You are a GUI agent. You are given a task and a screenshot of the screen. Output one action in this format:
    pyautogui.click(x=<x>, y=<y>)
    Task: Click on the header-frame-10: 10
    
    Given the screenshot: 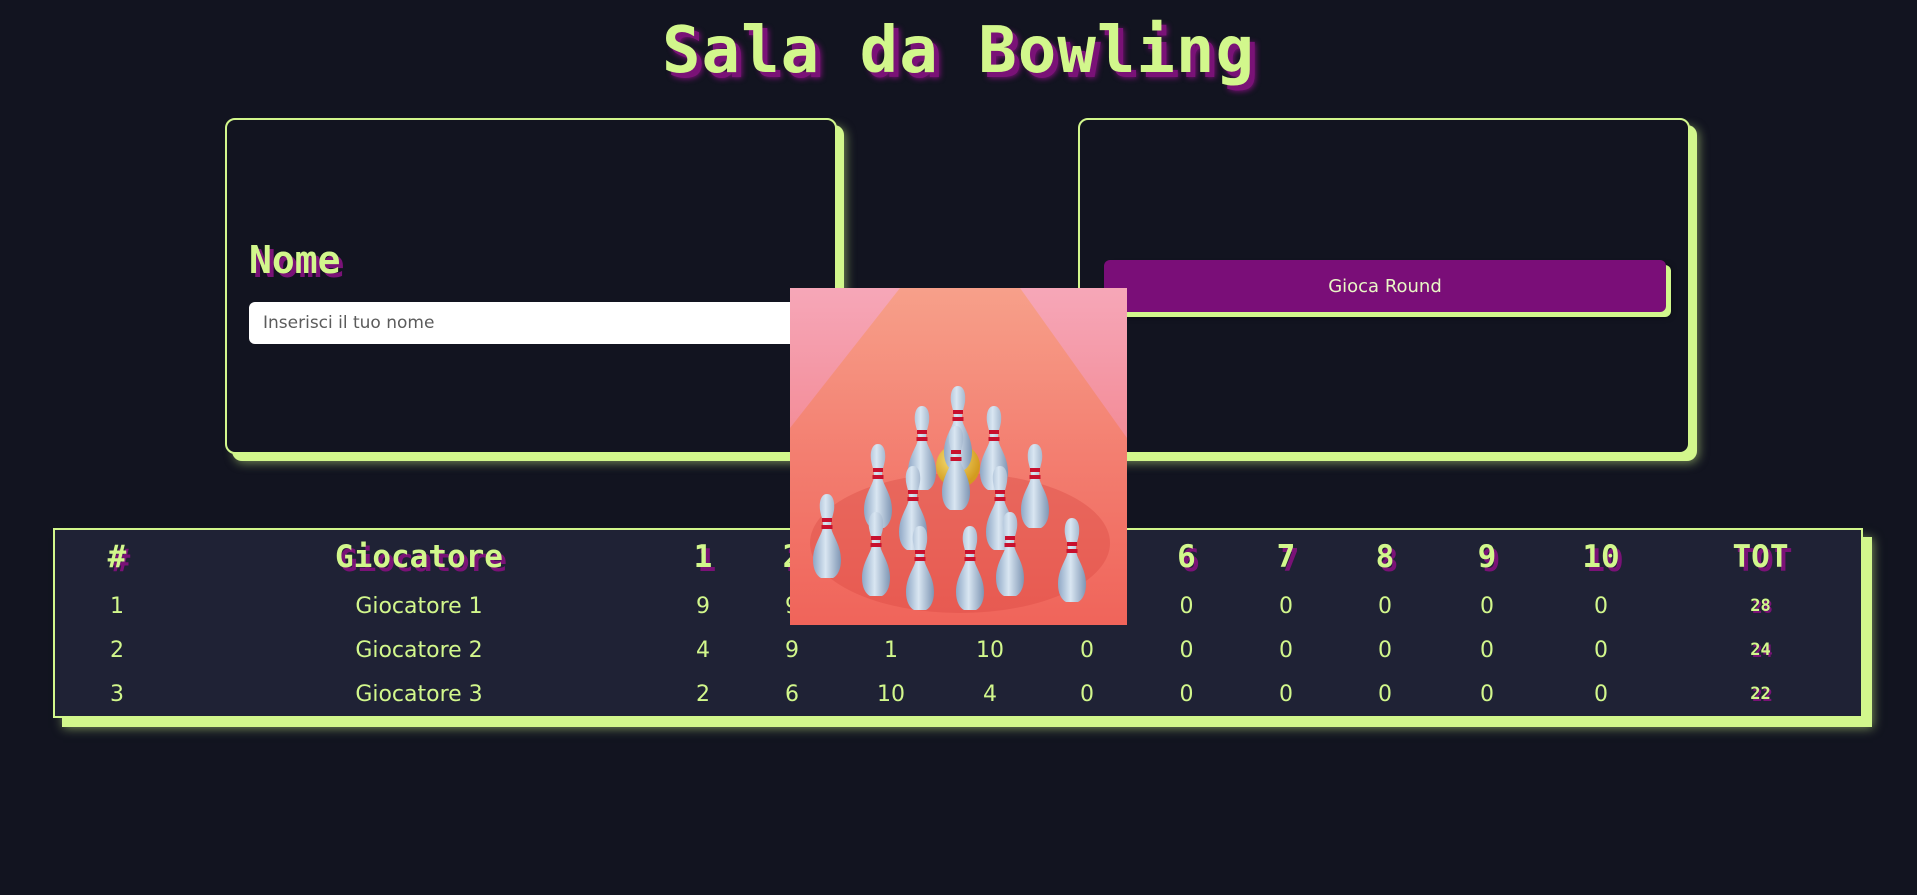 What is the action you would take?
    pyautogui.click(x=1601, y=557)
    